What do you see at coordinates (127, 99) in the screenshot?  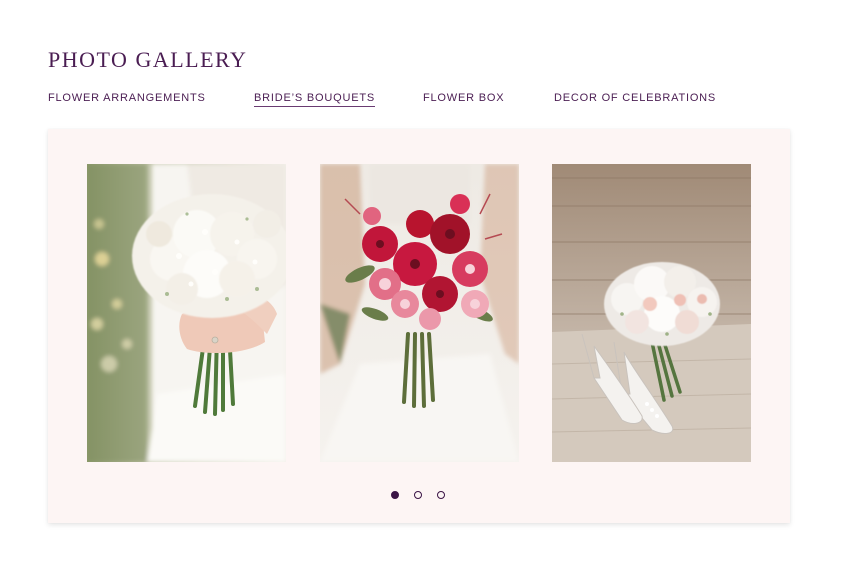 I see `tab-flower-arrangements: FLOWER ARRANGEMENTS` at bounding box center [127, 99].